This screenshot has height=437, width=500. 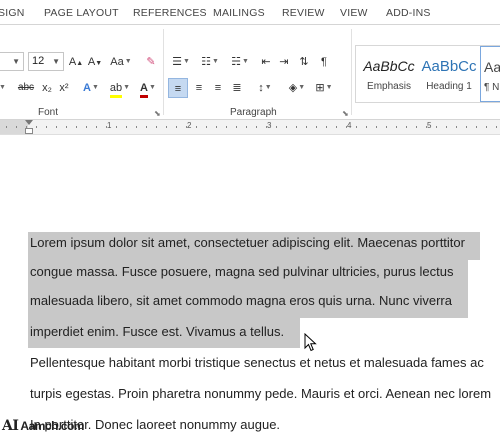 What do you see at coordinates (199, 88) in the screenshot?
I see `align-center-icon: ≡` at bounding box center [199, 88].